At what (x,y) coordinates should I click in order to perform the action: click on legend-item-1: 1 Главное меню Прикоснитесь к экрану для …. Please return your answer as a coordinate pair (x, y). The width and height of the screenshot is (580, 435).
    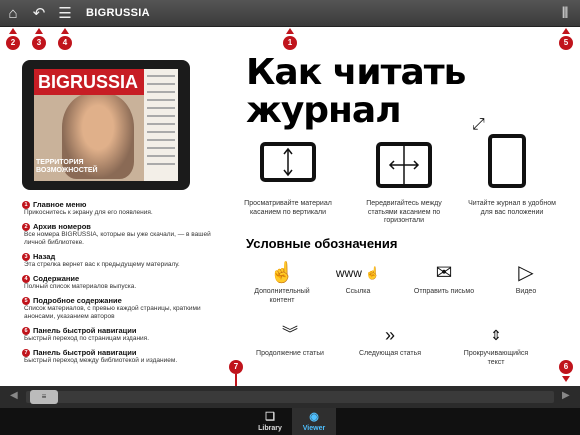
    Looking at the image, I should click on (87, 208).